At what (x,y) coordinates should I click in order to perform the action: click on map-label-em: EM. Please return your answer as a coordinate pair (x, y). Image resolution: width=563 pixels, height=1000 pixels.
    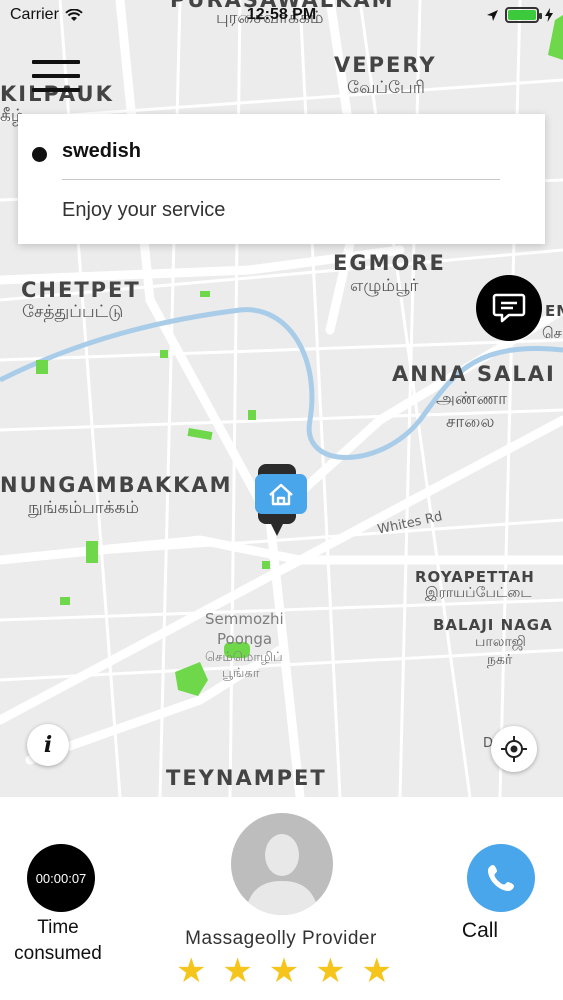
    Looking at the image, I should click on (554, 311).